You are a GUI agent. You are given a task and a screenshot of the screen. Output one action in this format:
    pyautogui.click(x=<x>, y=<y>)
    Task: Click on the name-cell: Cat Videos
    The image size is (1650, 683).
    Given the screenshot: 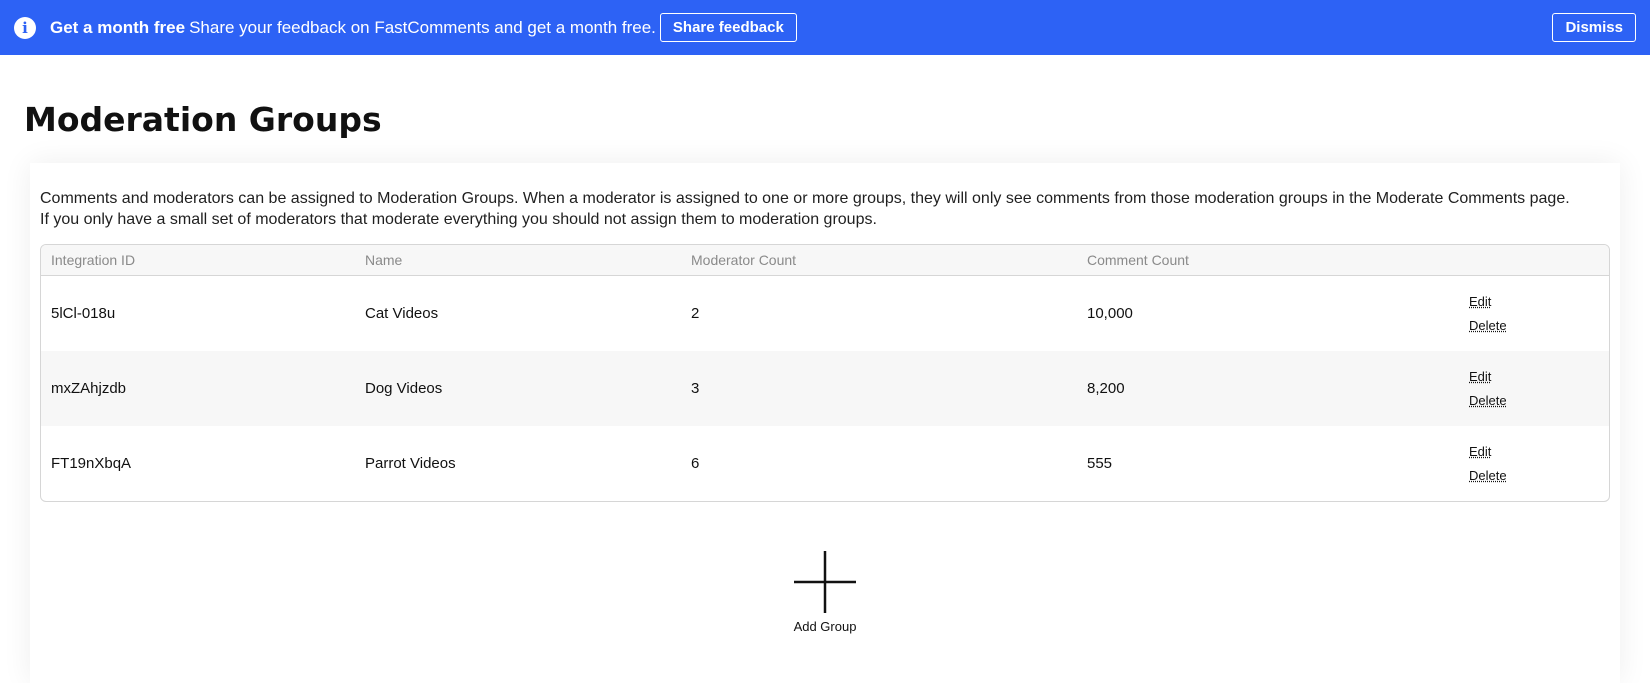 What is the action you would take?
    pyautogui.click(x=402, y=313)
    